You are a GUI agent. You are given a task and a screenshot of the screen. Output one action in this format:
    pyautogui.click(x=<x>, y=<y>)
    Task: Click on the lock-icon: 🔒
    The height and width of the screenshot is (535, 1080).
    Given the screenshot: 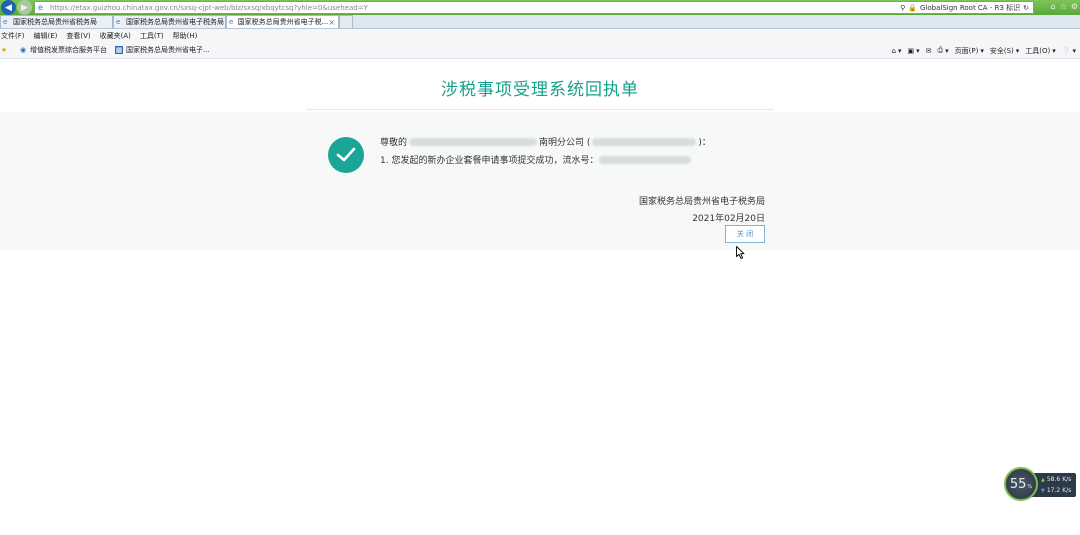 What is the action you would take?
    pyautogui.click(x=913, y=7)
    